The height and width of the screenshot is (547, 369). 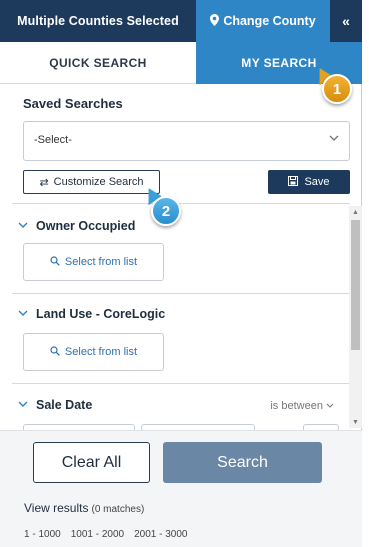 What do you see at coordinates (98, 63) in the screenshot?
I see `tab-quick-search: QUICK SEARCH` at bounding box center [98, 63].